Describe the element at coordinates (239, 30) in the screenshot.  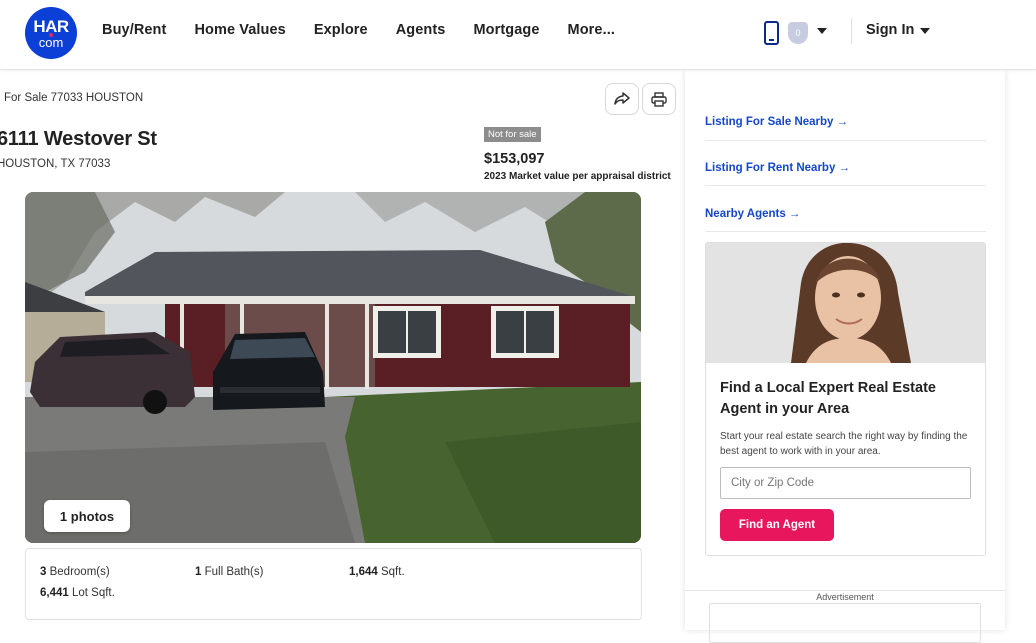
I see `nav-home-values: Home Values` at that location.